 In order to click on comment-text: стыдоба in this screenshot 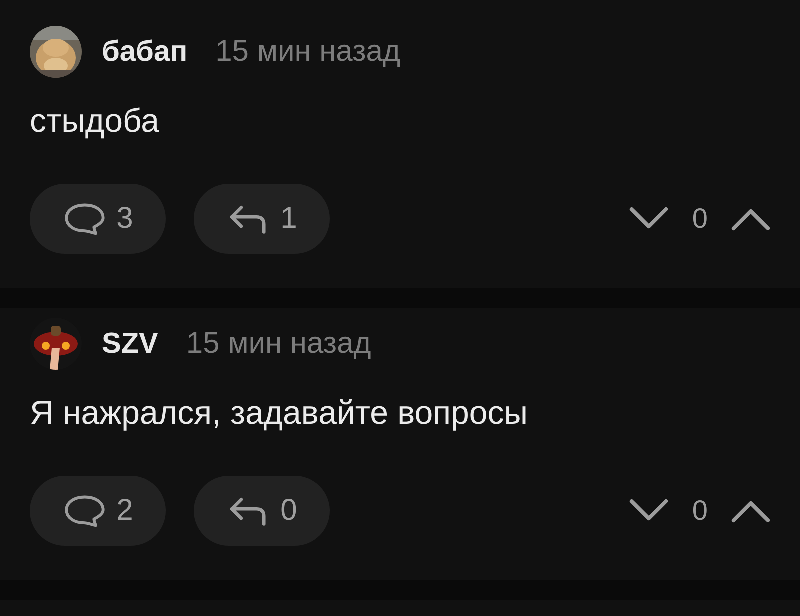, I will do `click(95, 121)`.